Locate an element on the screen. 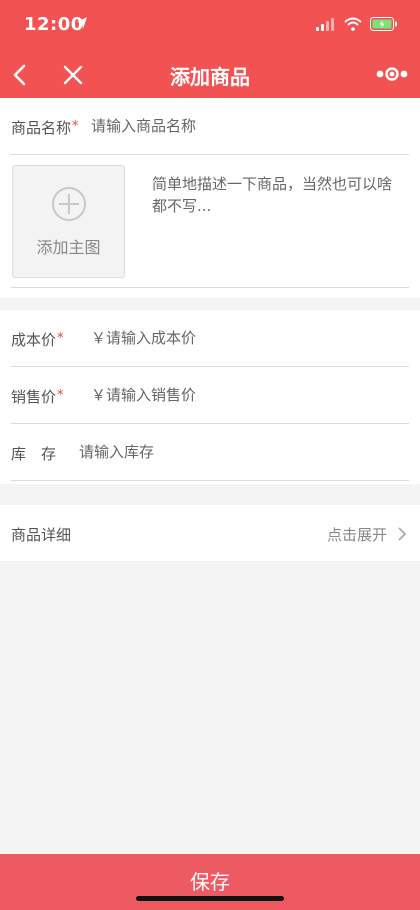 Image resolution: width=420 pixels, height=910 pixels. cost-price-input is located at coordinates (231, 338).